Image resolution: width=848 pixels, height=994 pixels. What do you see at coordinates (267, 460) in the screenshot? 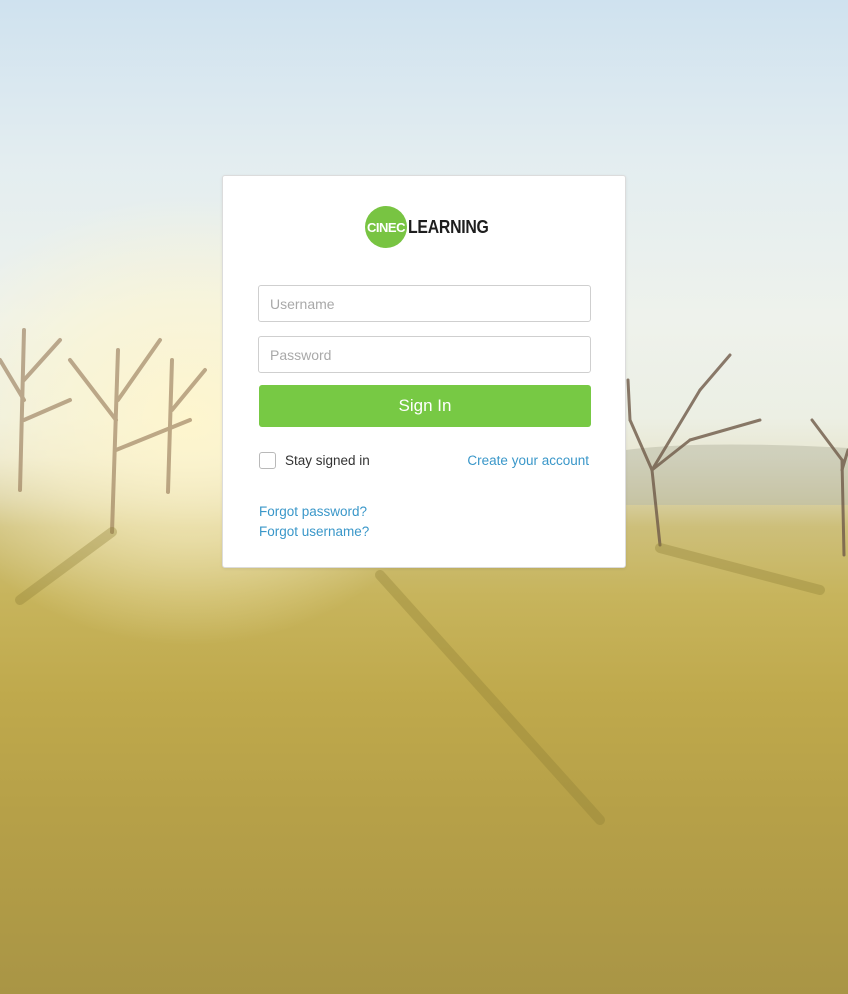
I see `stay-signed-in-checkbox` at bounding box center [267, 460].